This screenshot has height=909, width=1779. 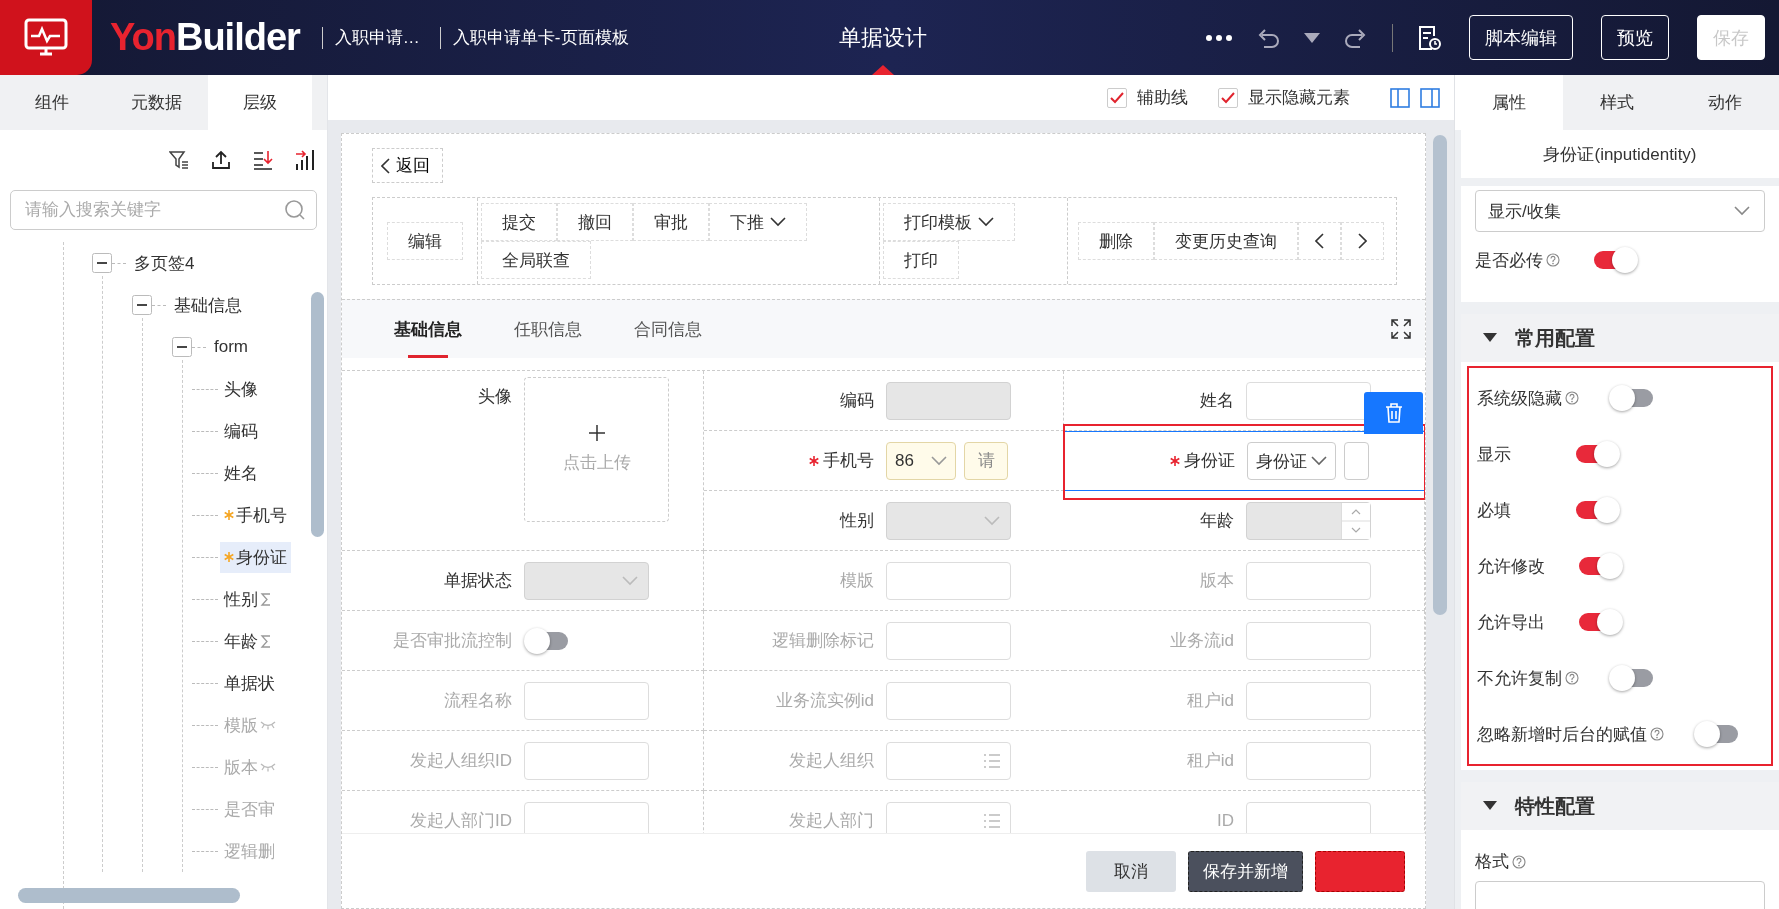 What do you see at coordinates (1216, 400) in the screenshot?
I see `field-label: 姓名` at bounding box center [1216, 400].